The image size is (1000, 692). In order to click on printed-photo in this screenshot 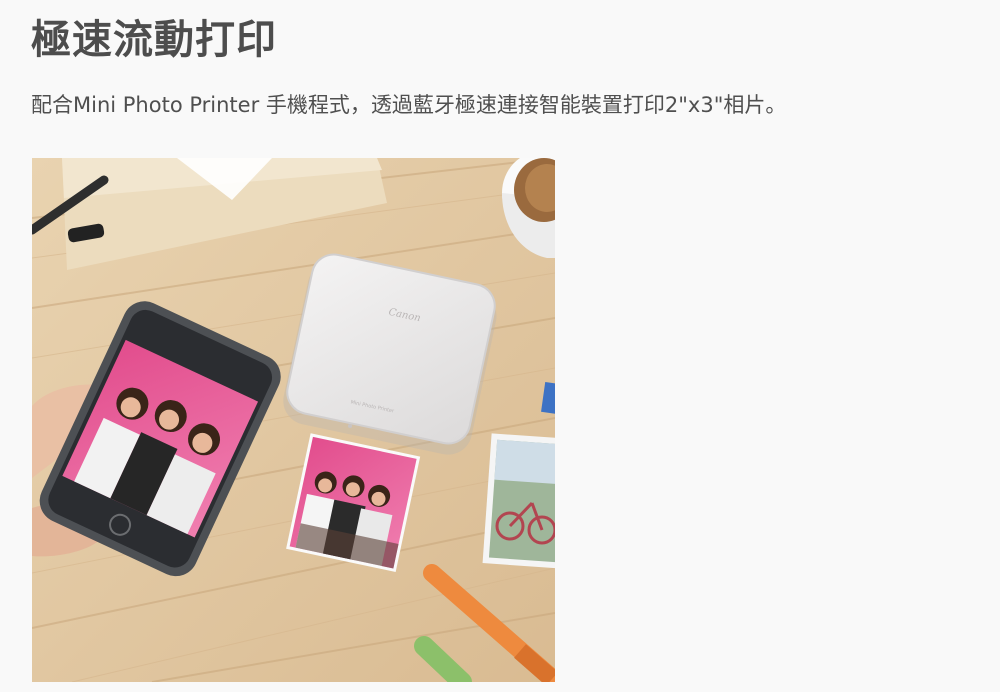, I will do `click(353, 502)`.